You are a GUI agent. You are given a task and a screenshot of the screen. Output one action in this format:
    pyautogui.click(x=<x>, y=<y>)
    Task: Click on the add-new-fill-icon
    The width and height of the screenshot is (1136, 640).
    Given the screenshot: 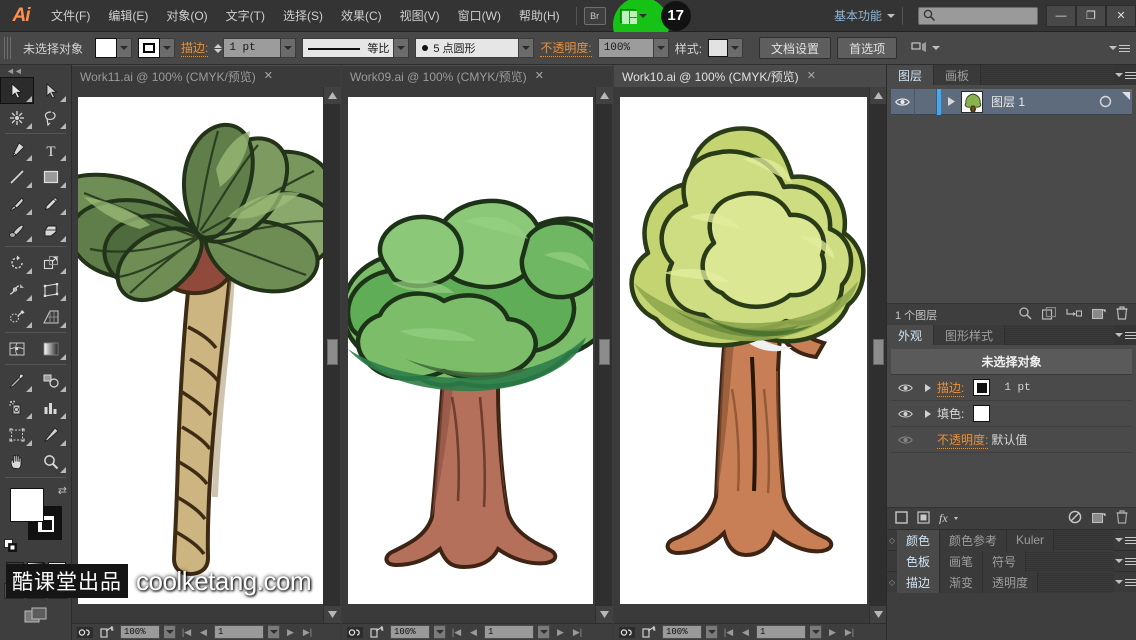 What is the action you would take?
    pyautogui.click(x=923, y=518)
    